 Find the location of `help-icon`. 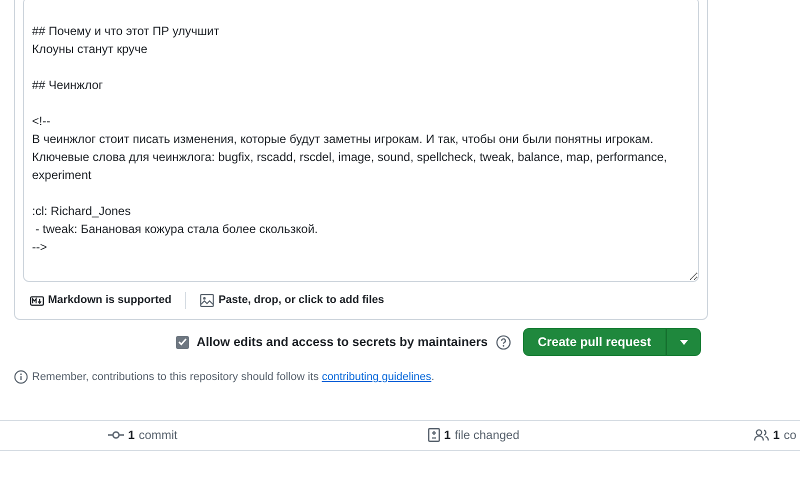

help-icon is located at coordinates (503, 342).